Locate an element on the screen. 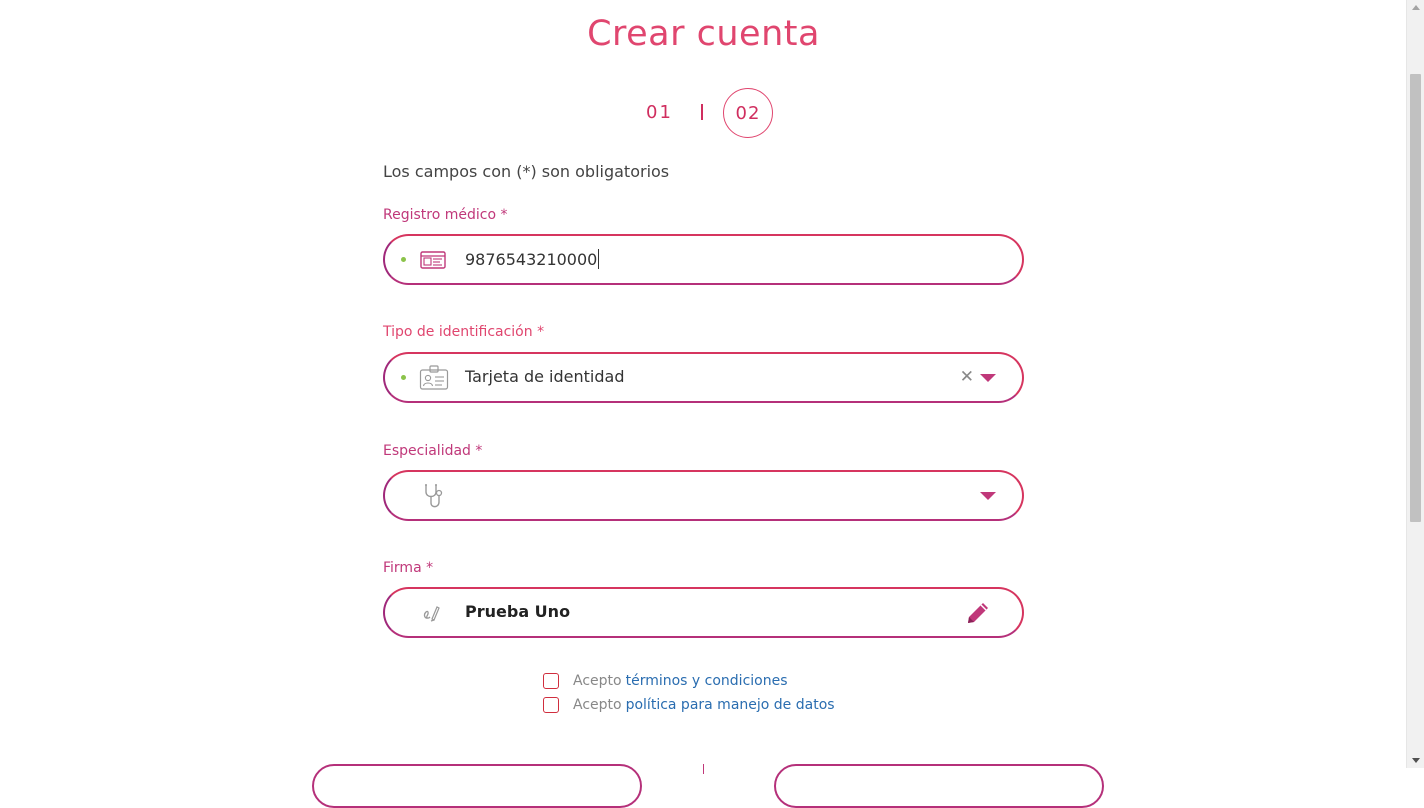 Image resolution: width=1424 pixels, height=808 pixels. especialidad-select is located at coordinates (703, 495).